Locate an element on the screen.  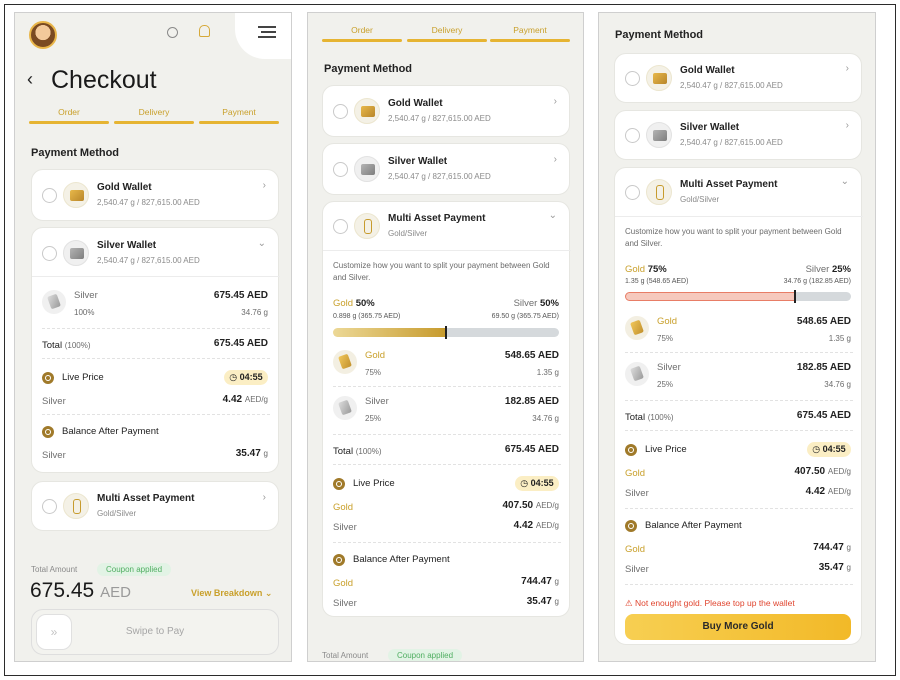
back-icon: ‹ is located at coordinates (30, 79).